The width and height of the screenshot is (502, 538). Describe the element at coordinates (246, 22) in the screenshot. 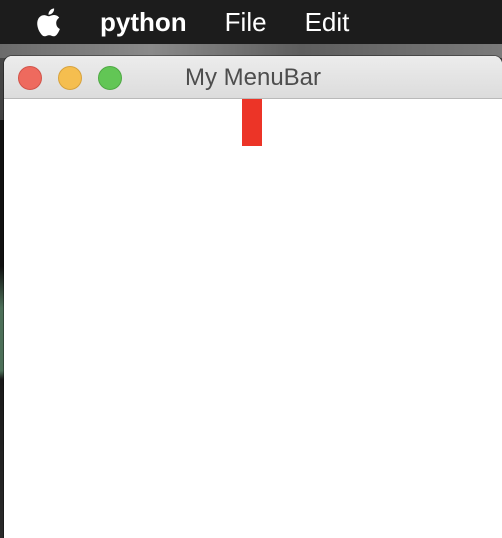

I see `menu-file: File` at that location.